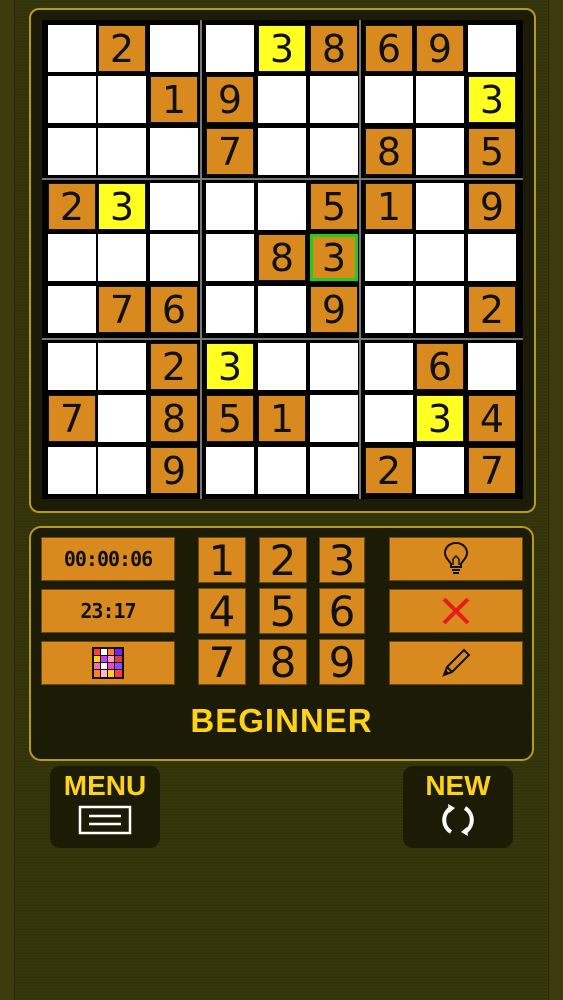  Describe the element at coordinates (389, 366) in the screenshot. I see `cell-r7c7` at that location.